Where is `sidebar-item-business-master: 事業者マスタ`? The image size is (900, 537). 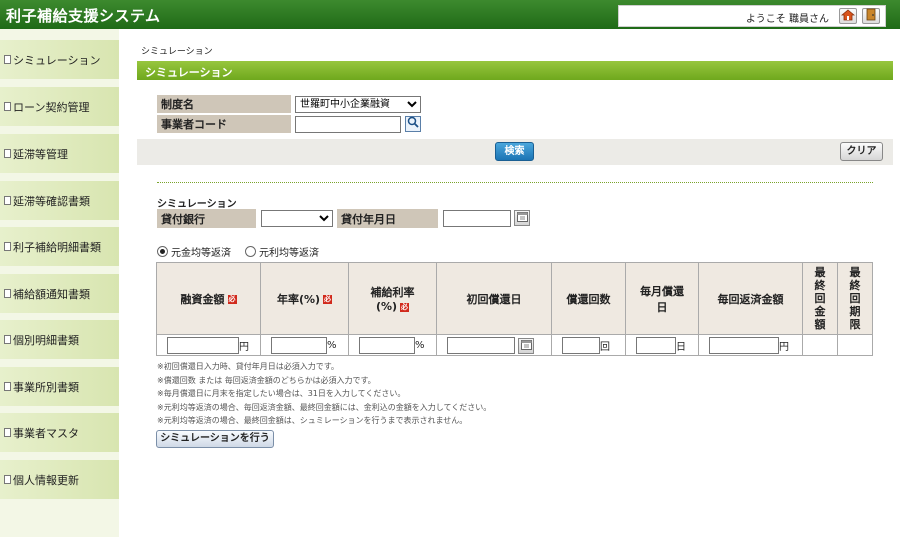
sidebar-item-business-master: 事業者マスタ is located at coordinates (59, 432).